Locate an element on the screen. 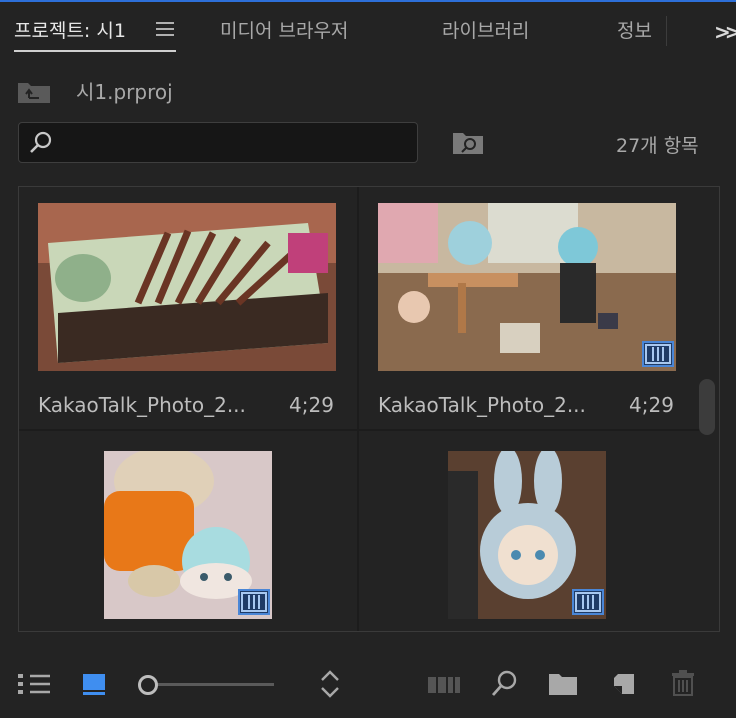 The height and width of the screenshot is (718, 736). tab-libraries: 라이브러리 is located at coordinates (485, 29).